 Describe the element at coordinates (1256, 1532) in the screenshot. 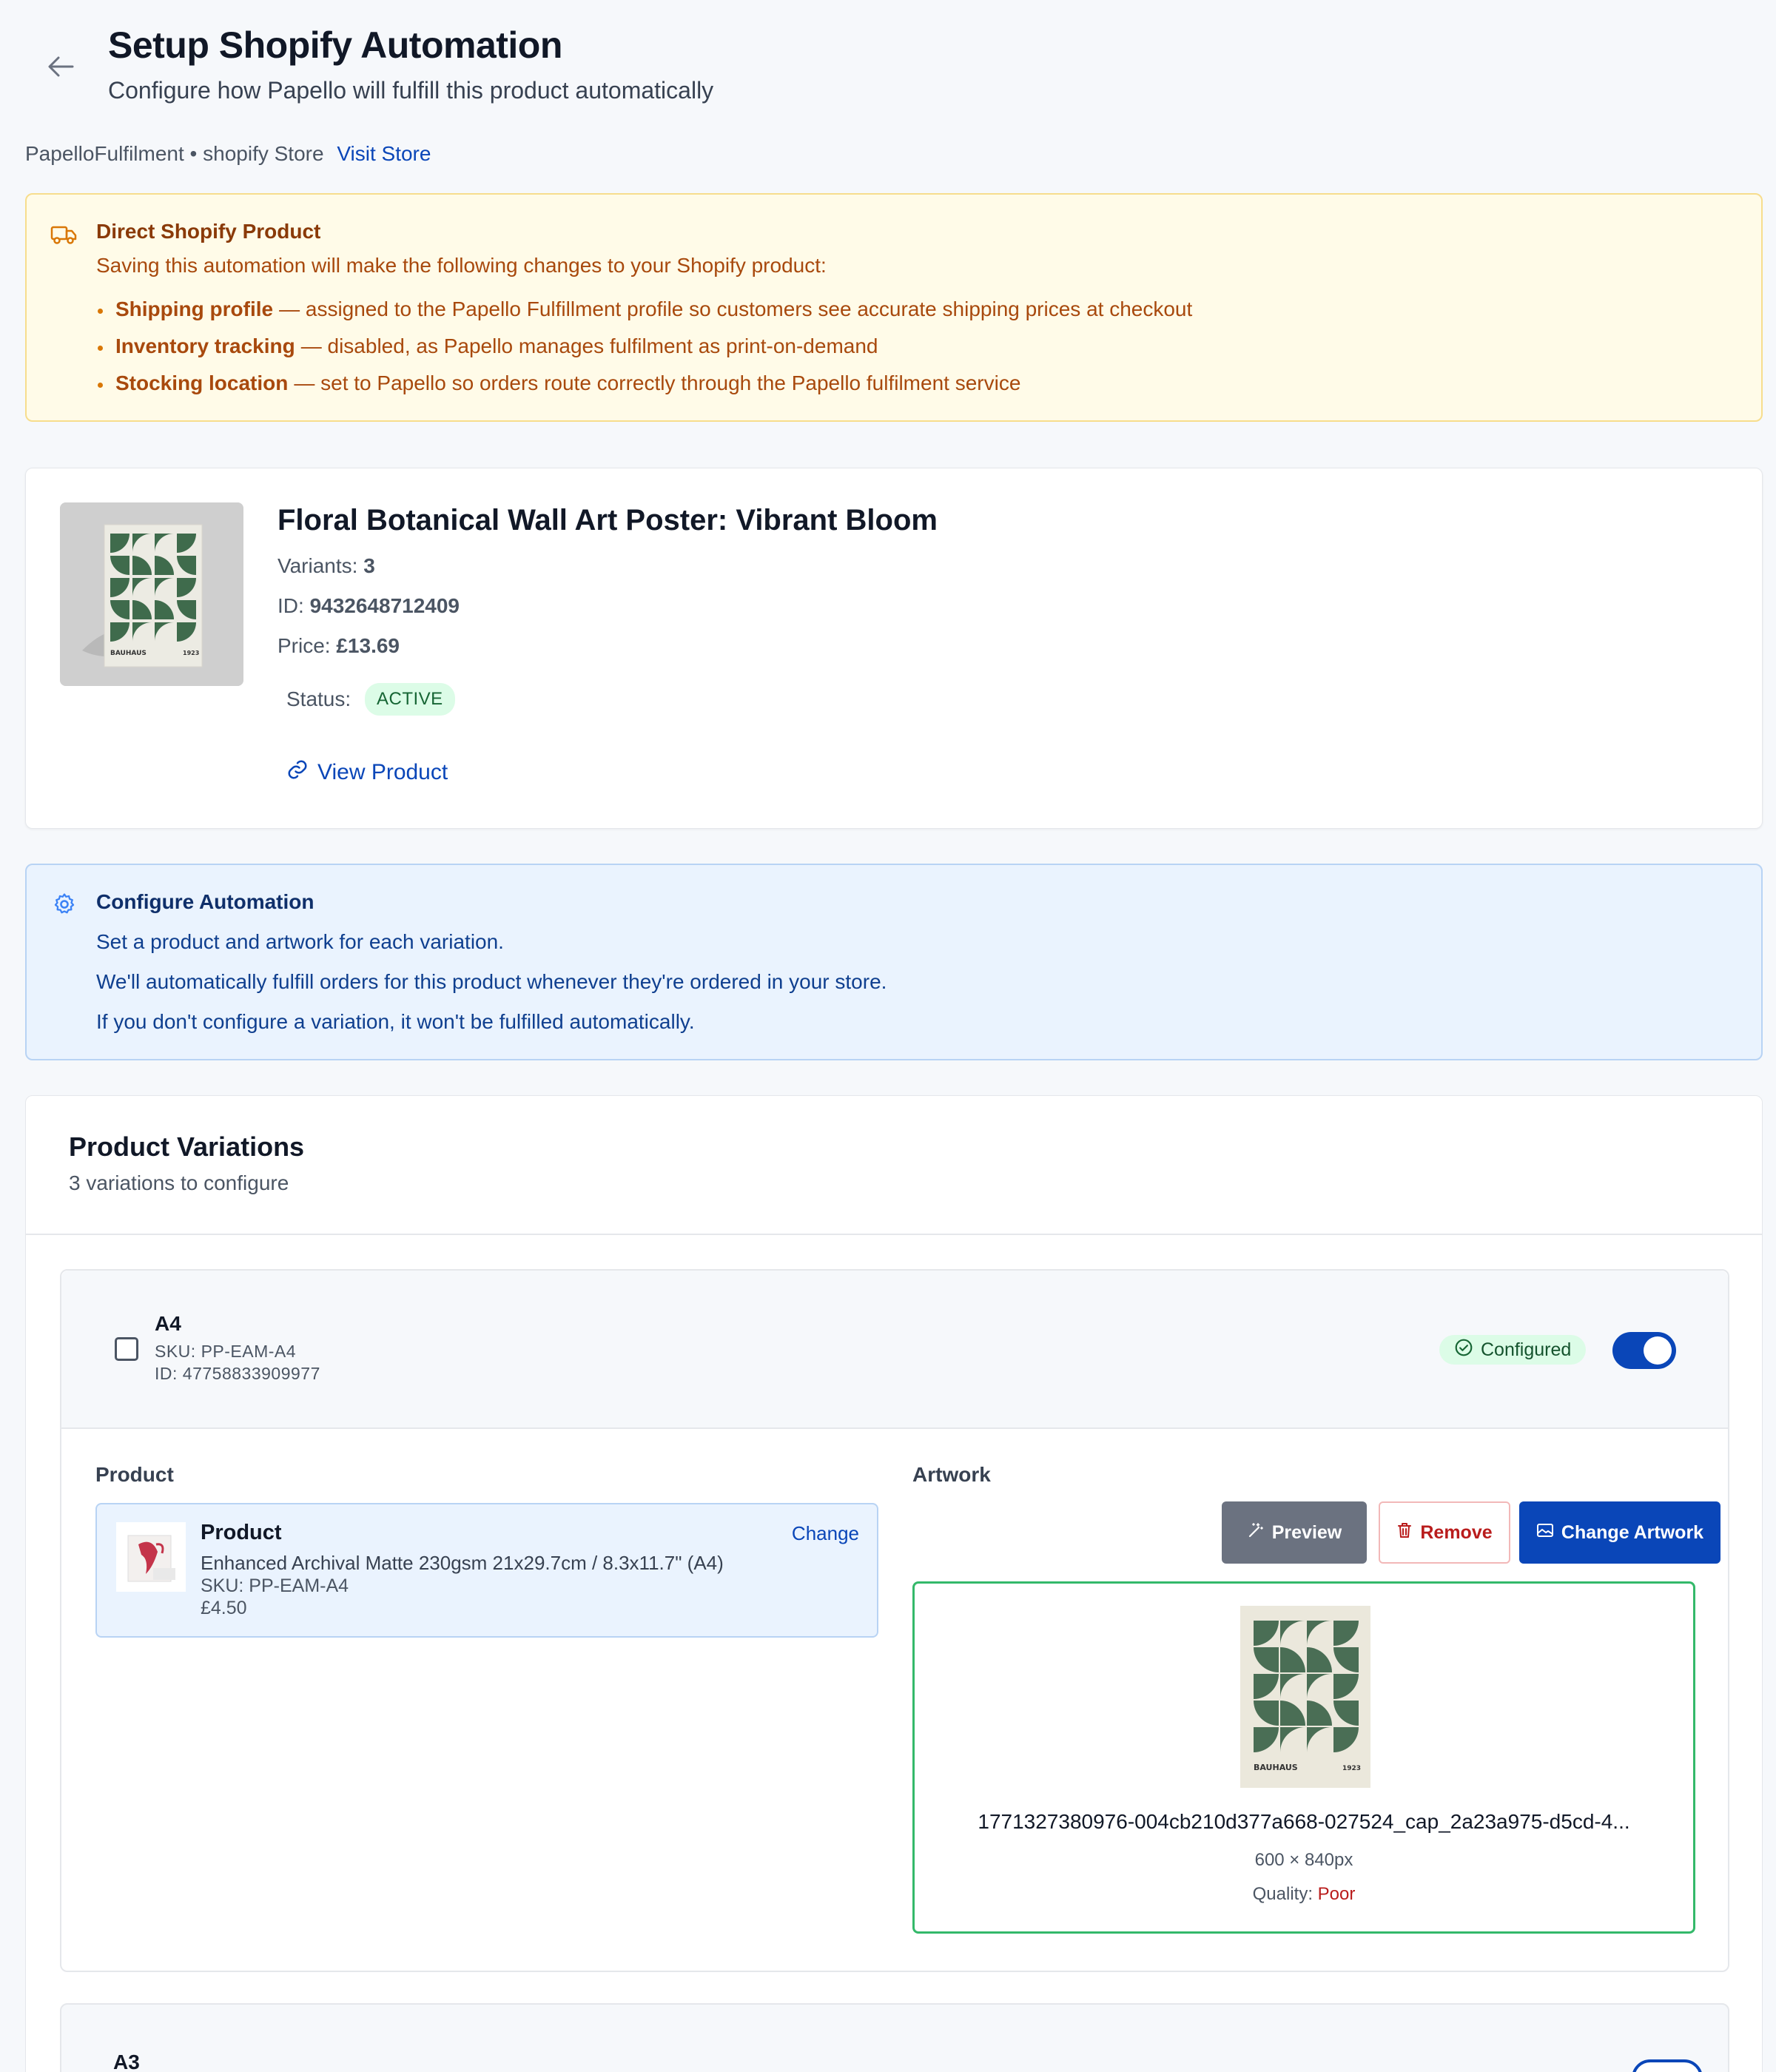

I see `magic-wand-icon` at that location.